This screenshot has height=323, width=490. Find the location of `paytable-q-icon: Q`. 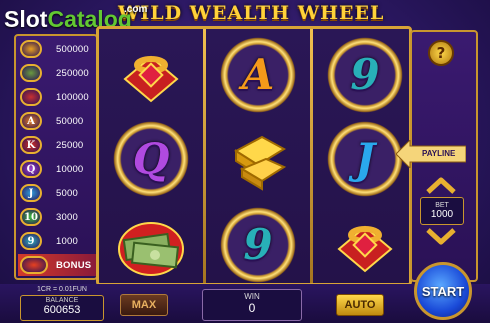

paytable-q-icon: Q is located at coordinates (31, 169).